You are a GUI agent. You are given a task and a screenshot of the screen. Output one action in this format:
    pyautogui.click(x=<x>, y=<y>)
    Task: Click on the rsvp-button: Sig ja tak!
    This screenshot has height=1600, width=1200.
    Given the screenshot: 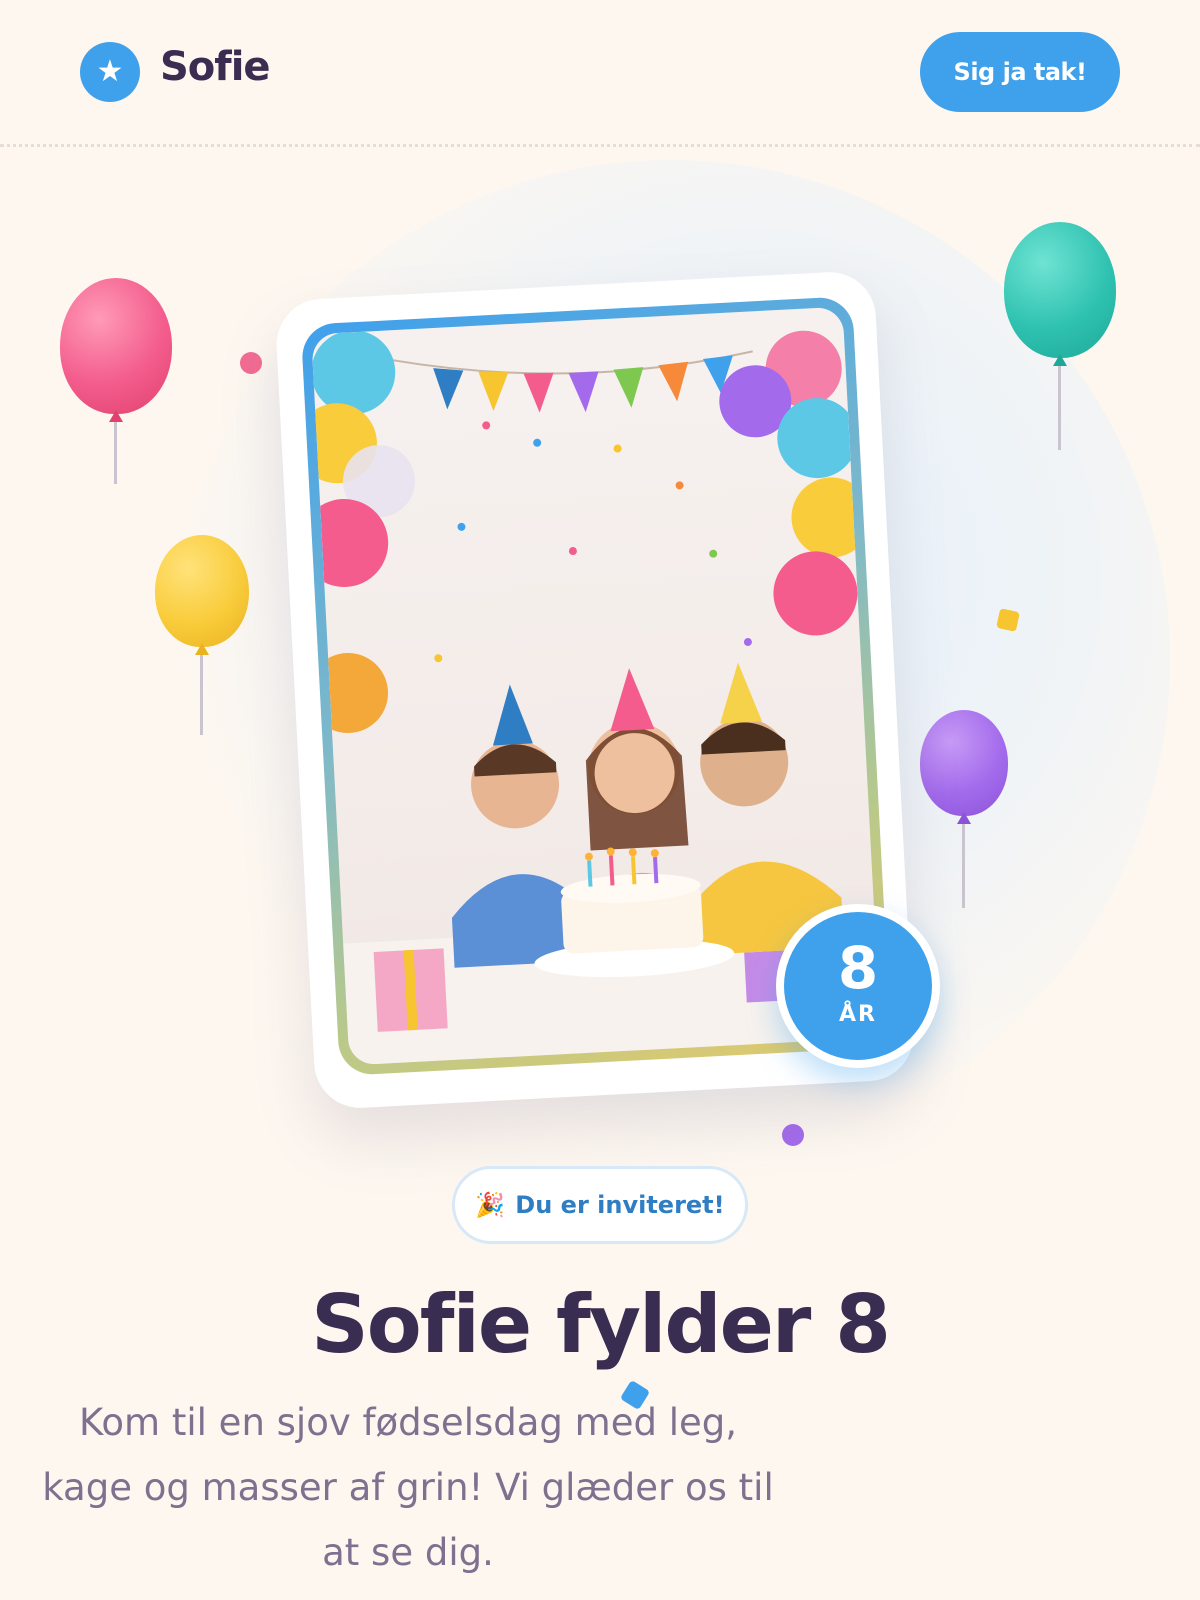 What is the action you would take?
    pyautogui.click(x=1020, y=72)
    